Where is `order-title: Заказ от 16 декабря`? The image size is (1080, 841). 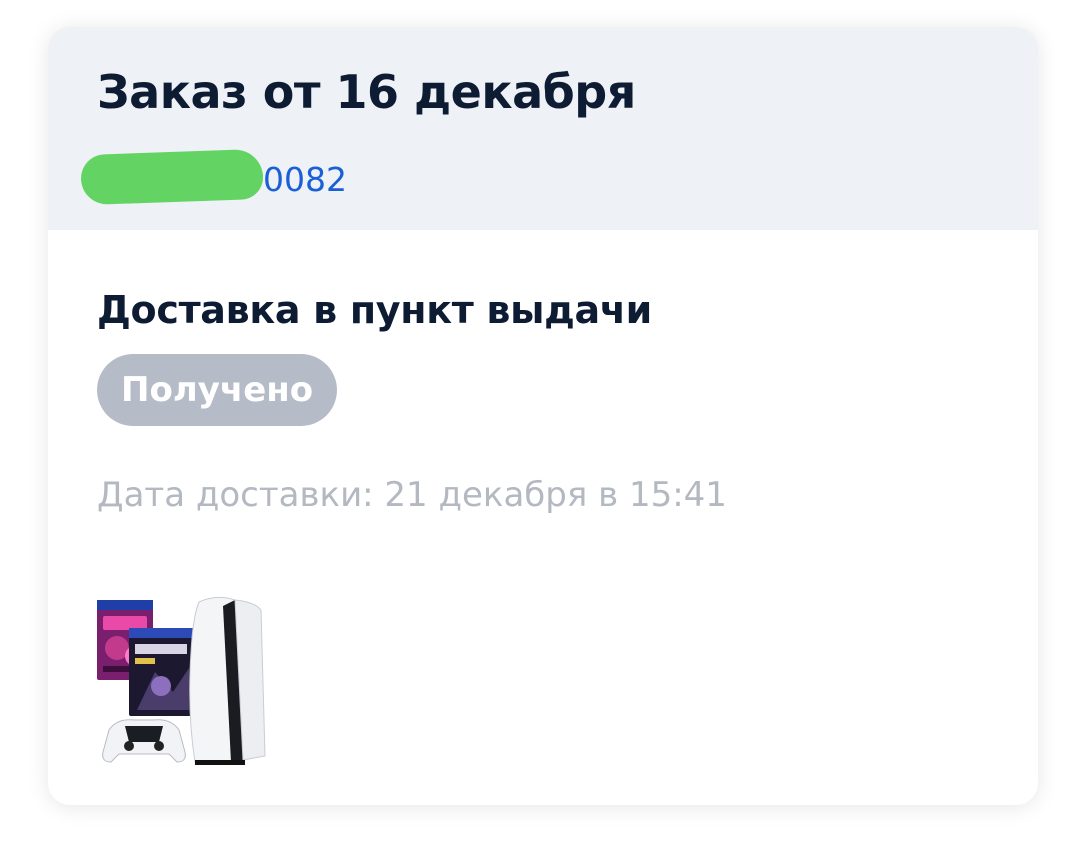 order-title: Заказ от 16 декабря is located at coordinates (366, 92).